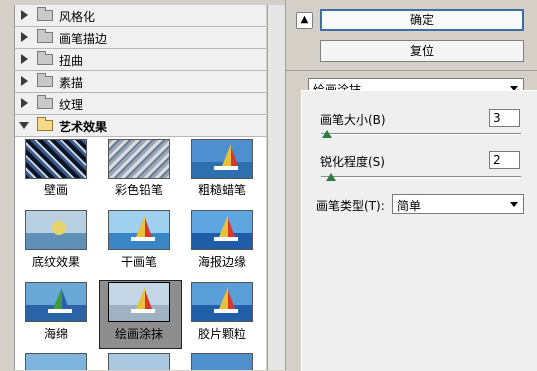  What do you see at coordinates (304, 20) in the screenshot?
I see `collapse-icon: ▲` at bounding box center [304, 20].